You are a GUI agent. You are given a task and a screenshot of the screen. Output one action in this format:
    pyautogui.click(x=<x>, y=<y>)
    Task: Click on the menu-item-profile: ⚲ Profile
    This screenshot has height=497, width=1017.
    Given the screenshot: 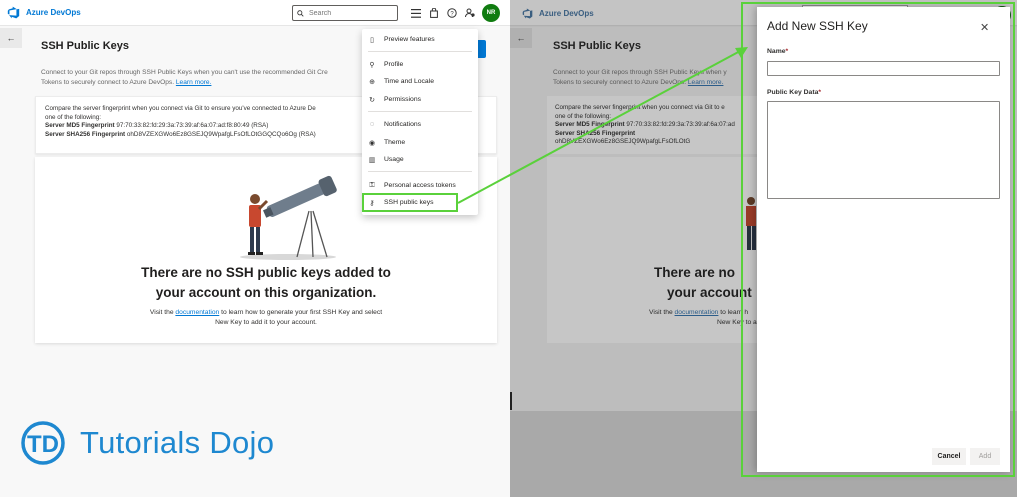 What is the action you would take?
    pyautogui.click(x=420, y=64)
    